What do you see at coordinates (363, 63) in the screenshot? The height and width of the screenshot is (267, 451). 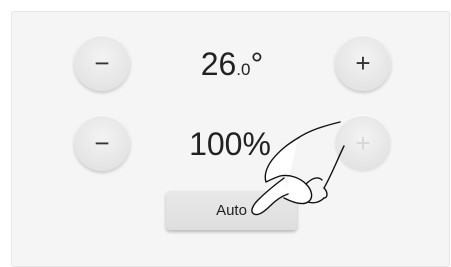 I see `temperature-increase-button: +` at bounding box center [363, 63].